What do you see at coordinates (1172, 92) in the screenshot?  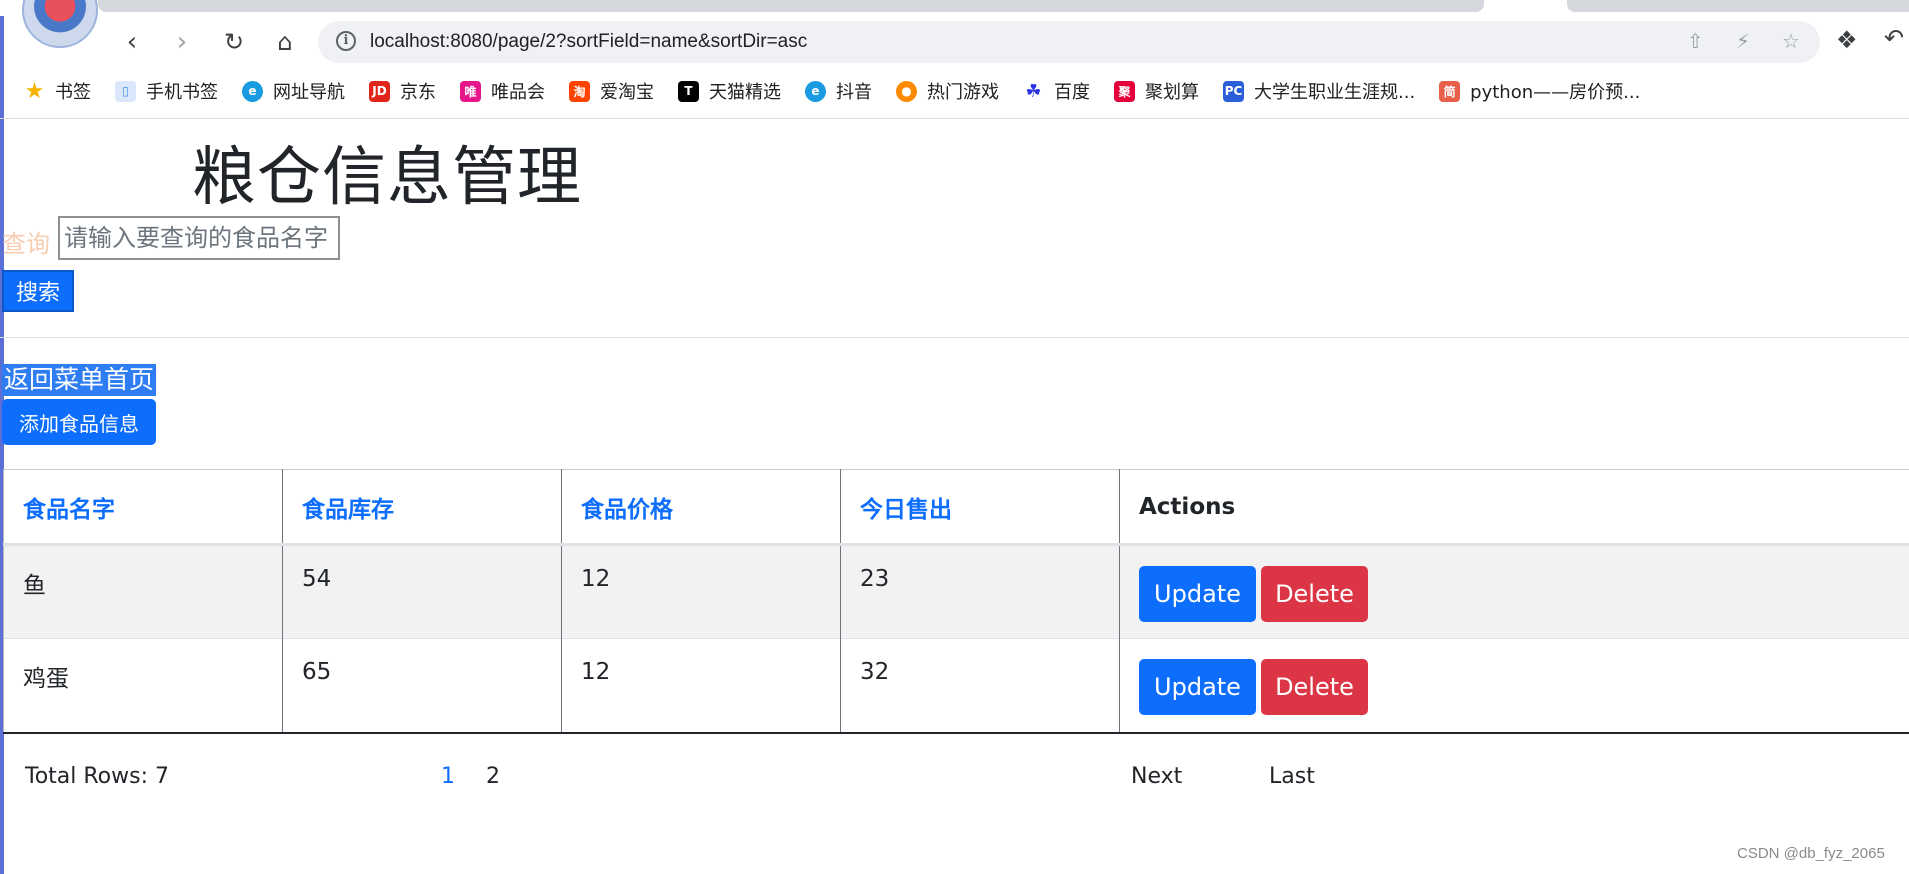 I see `bookmark-label: 聚划算` at bounding box center [1172, 92].